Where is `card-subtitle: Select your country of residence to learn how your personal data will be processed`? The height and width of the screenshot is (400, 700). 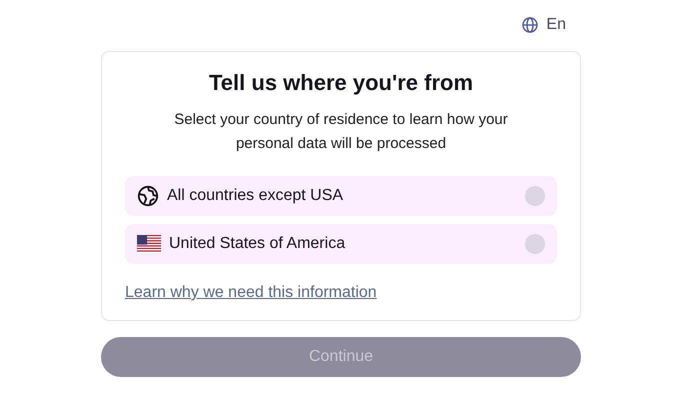 card-subtitle: Select your country of residence to learn how your personal data will be processed is located at coordinates (341, 132).